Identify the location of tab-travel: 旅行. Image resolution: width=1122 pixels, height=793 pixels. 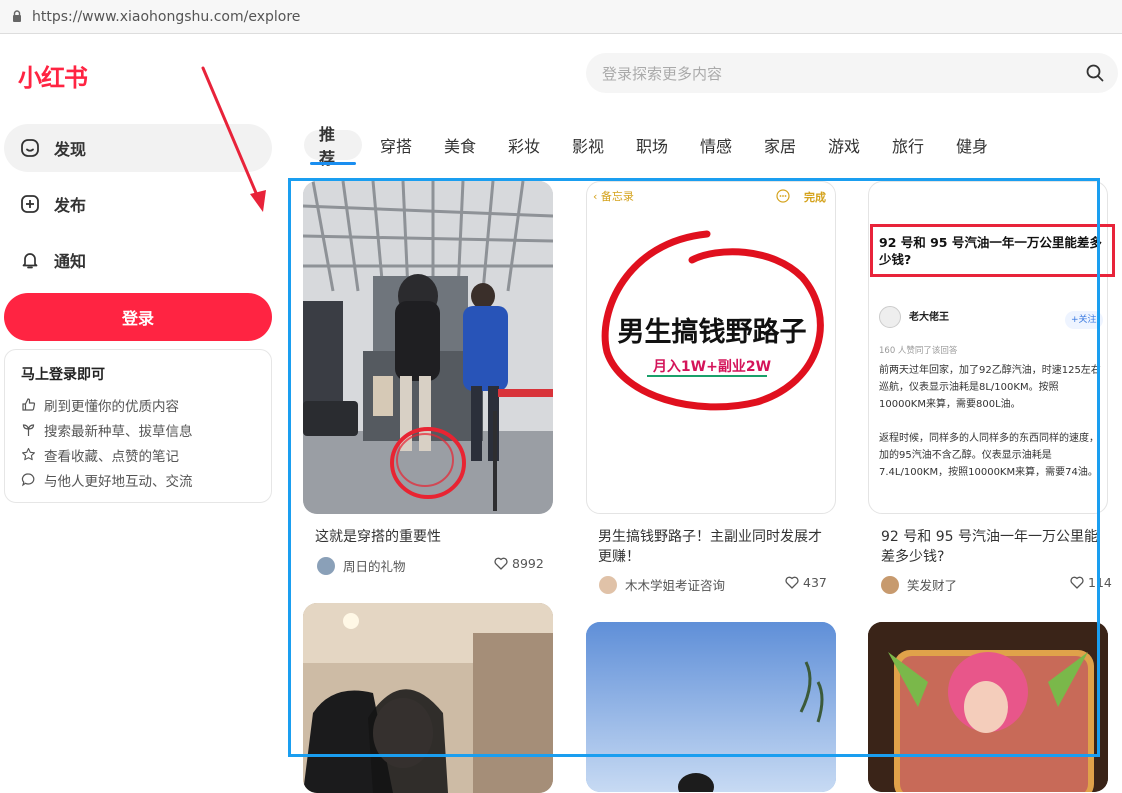
(908, 145).